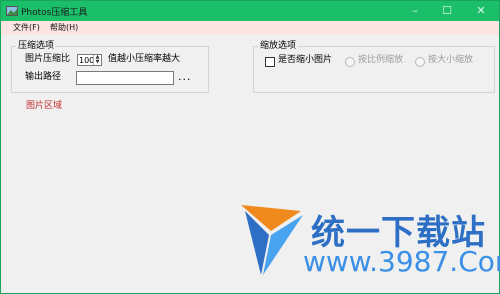 The image size is (500, 294). I want to click on output-path-input, so click(125, 78).